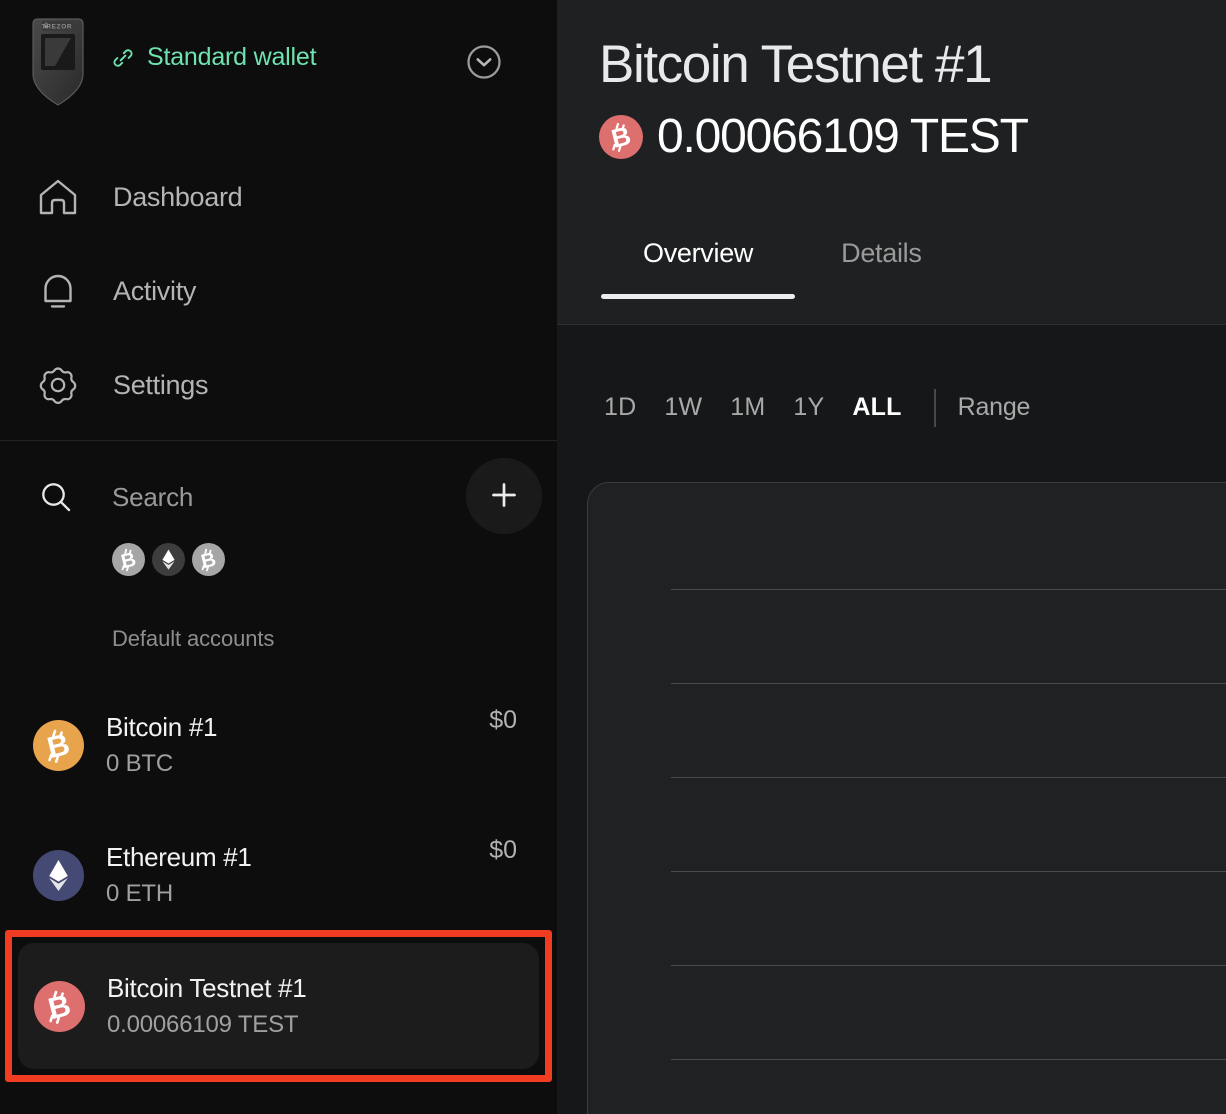 The image size is (1226, 1114). What do you see at coordinates (620, 407) in the screenshot?
I see `range-option-1d: 1D` at bounding box center [620, 407].